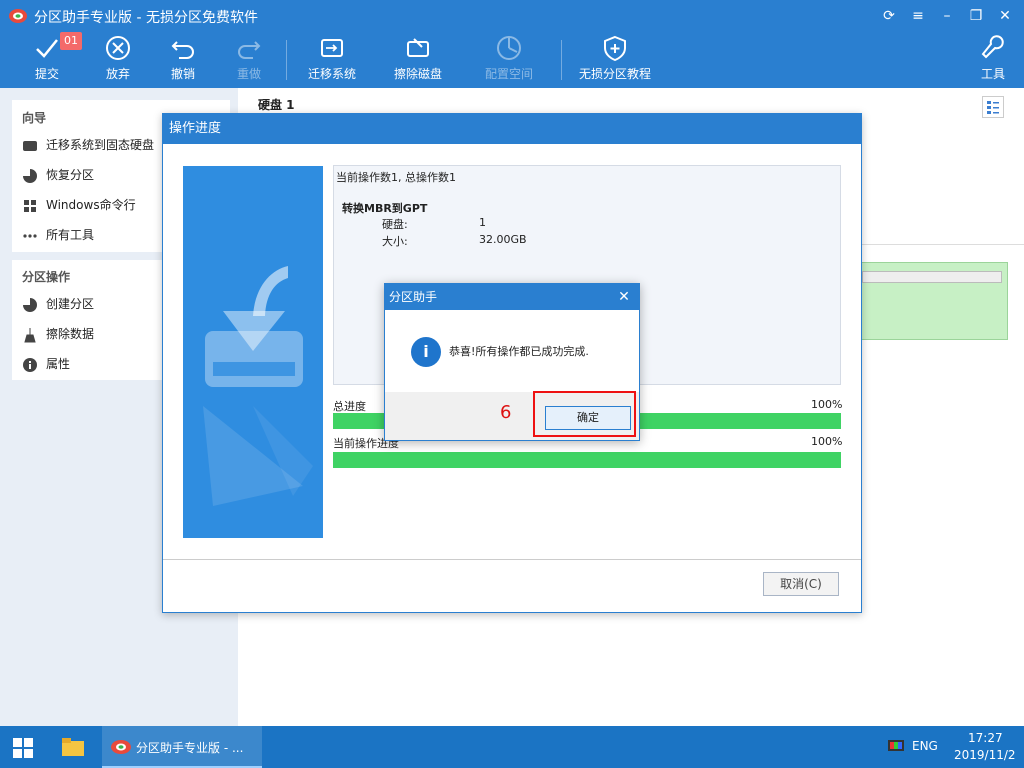  What do you see at coordinates (182, 74) in the screenshot?
I see `undo-label: 撤销` at bounding box center [182, 74].